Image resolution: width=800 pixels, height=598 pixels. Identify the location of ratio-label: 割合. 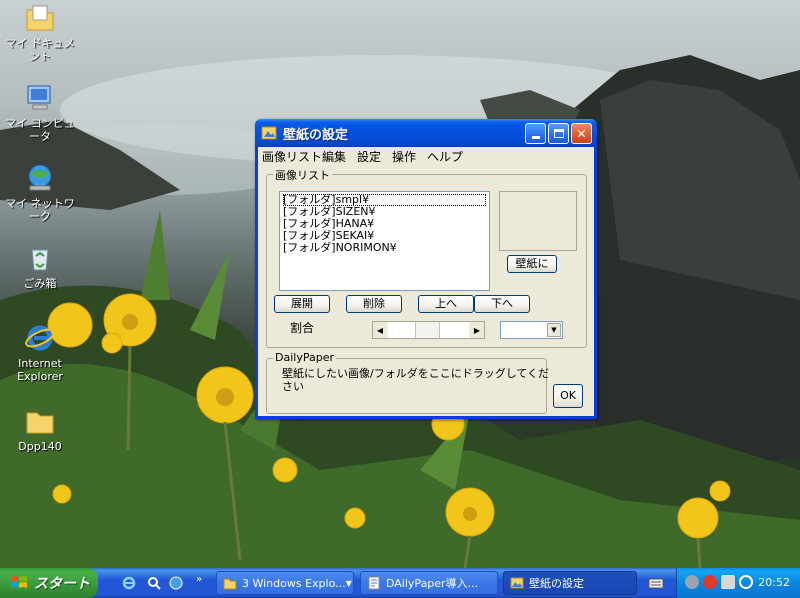
(302, 328).